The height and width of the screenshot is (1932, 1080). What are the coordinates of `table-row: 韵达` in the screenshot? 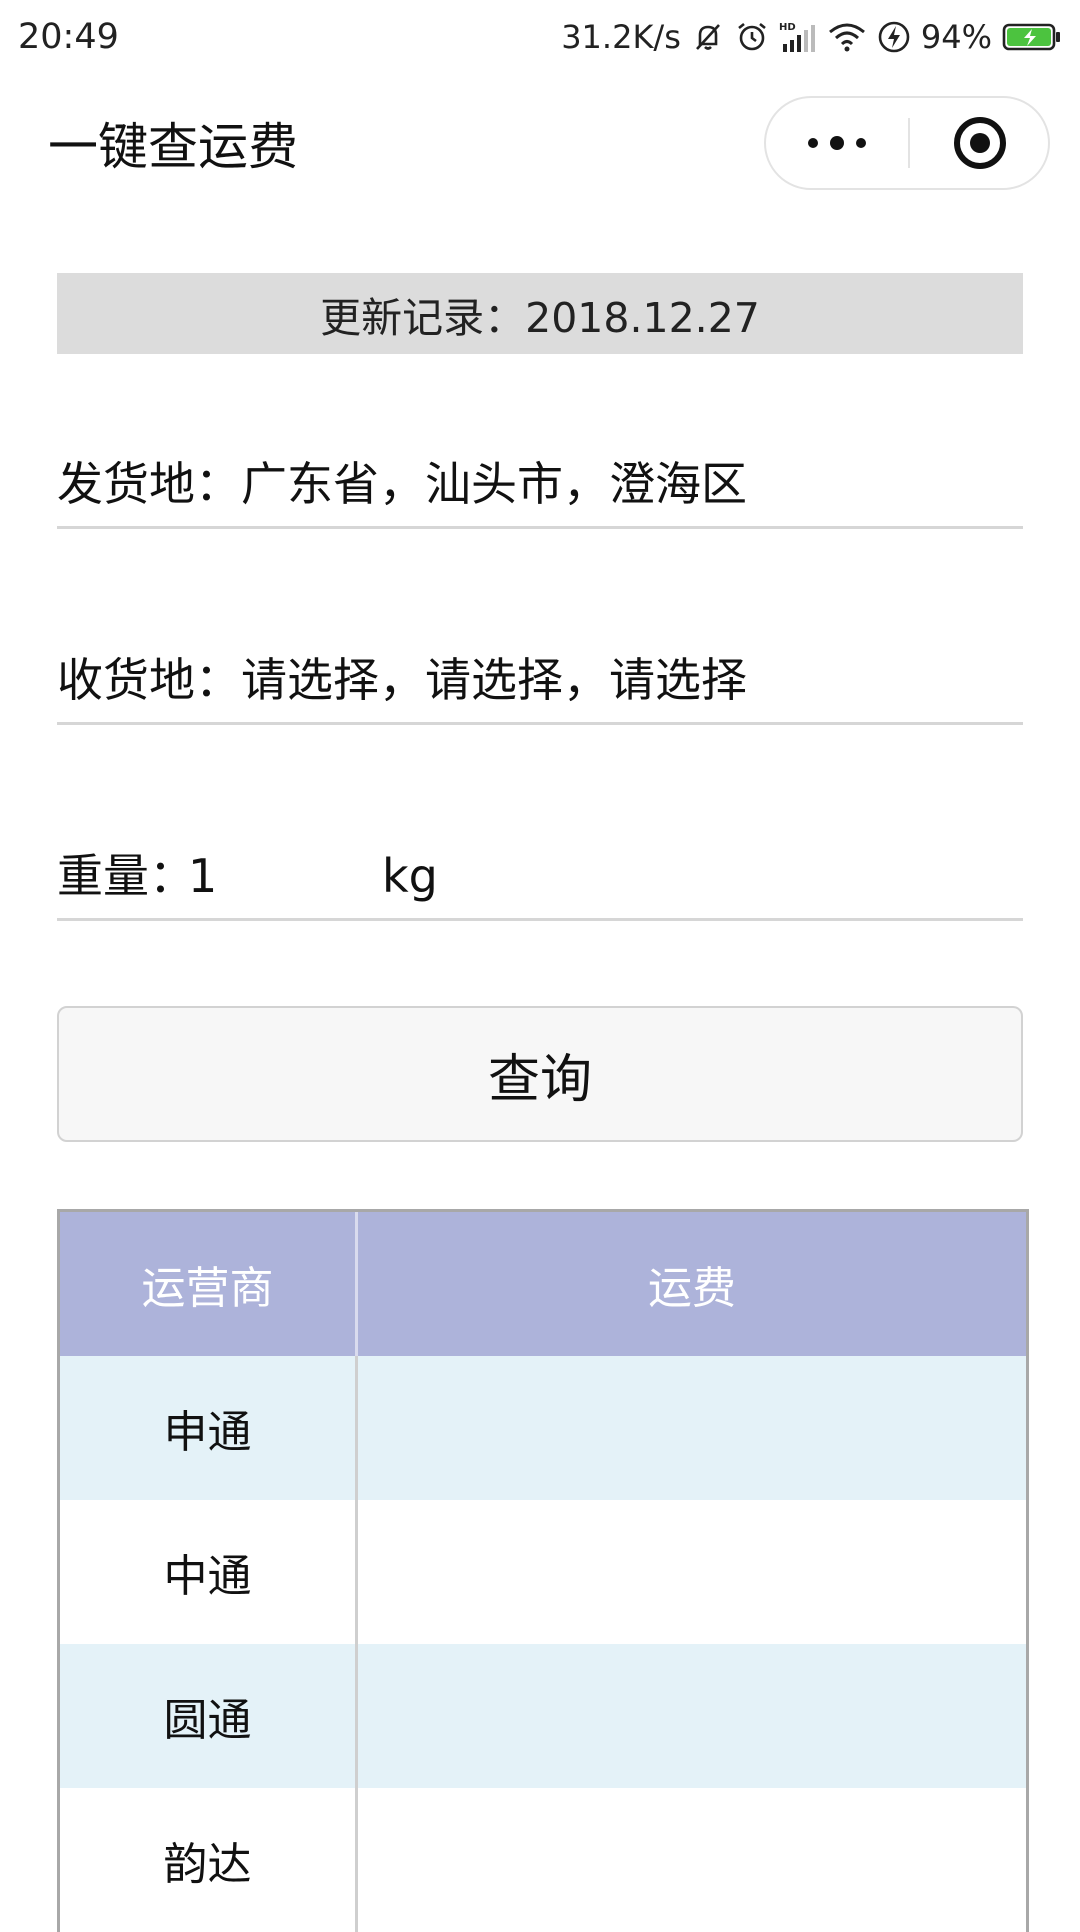 It's located at (543, 1860).